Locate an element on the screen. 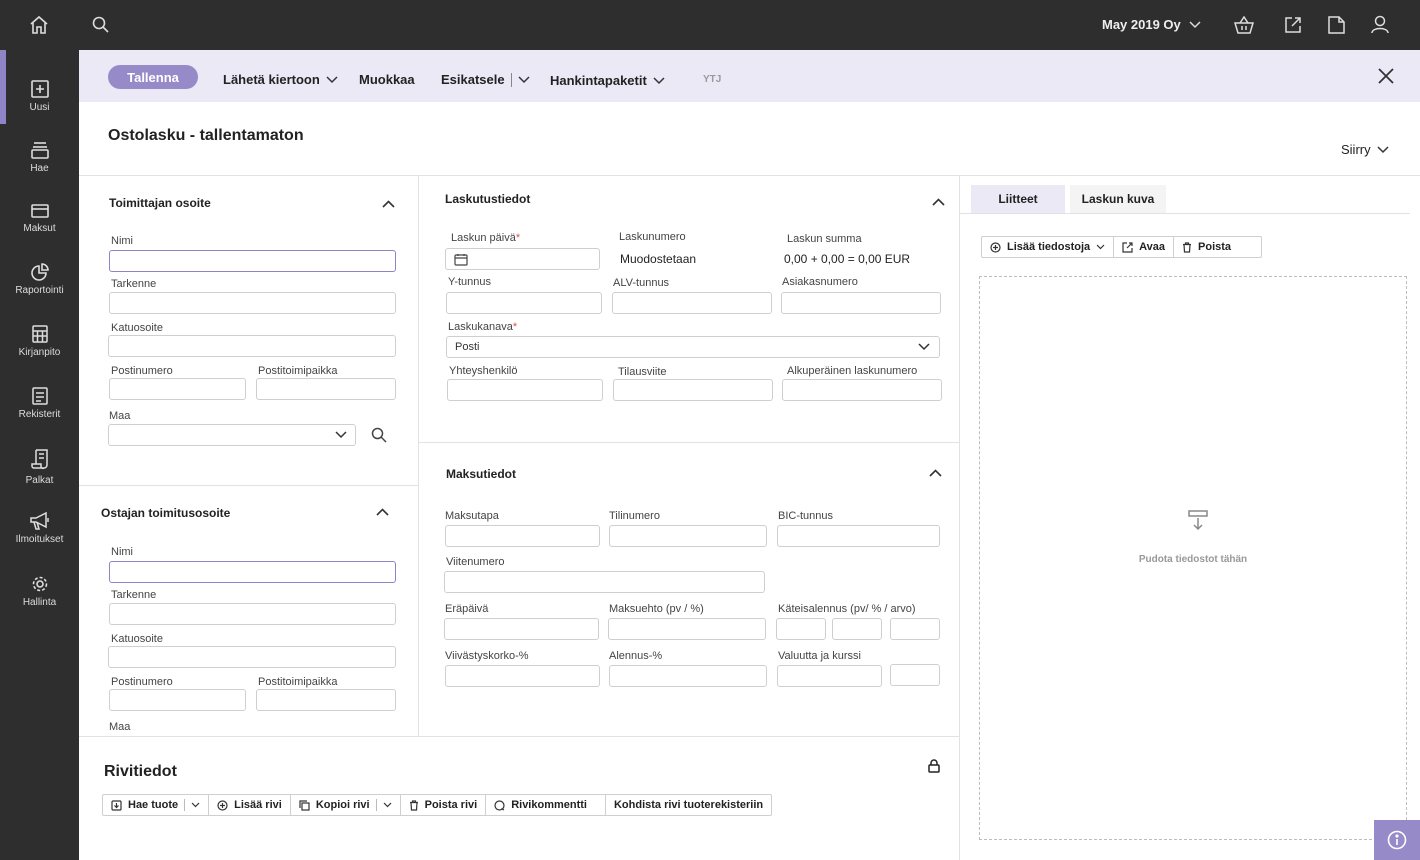 The width and height of the screenshot is (1420, 860). delete-file-button: Poista is located at coordinates (1217, 247).